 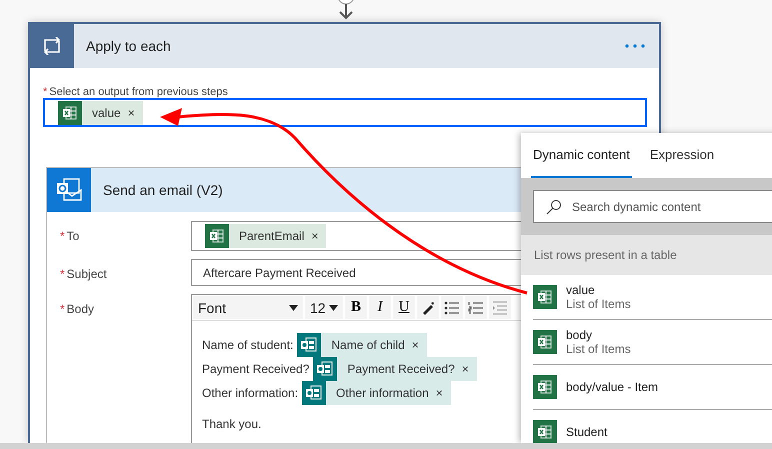 I want to click on field-label: * To, so click(x=69, y=236).